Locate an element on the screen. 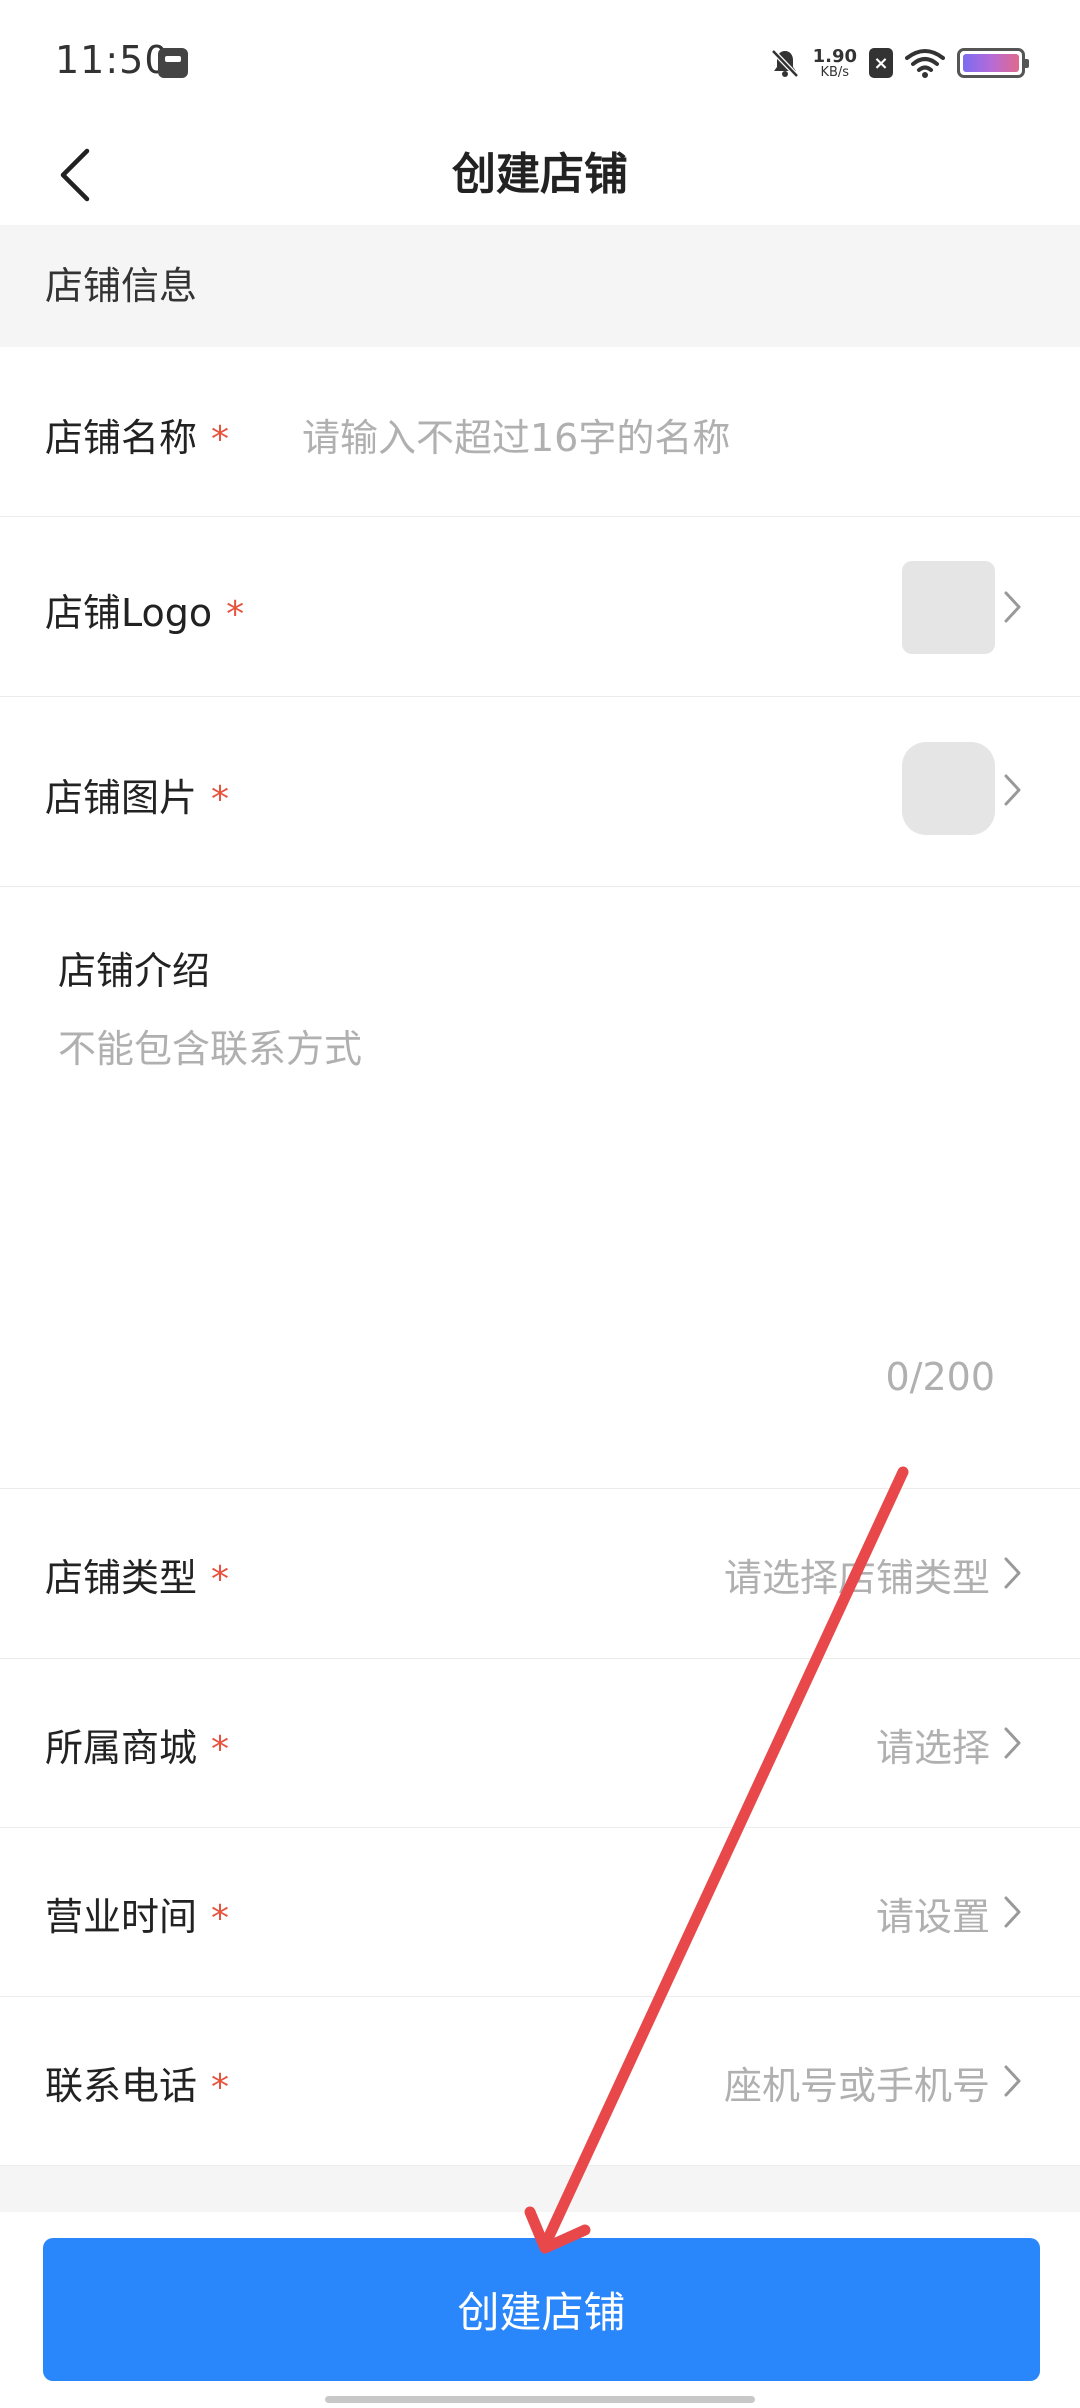 The image size is (1080, 2408). nav-bar: 创建店铺 is located at coordinates (540, 175).